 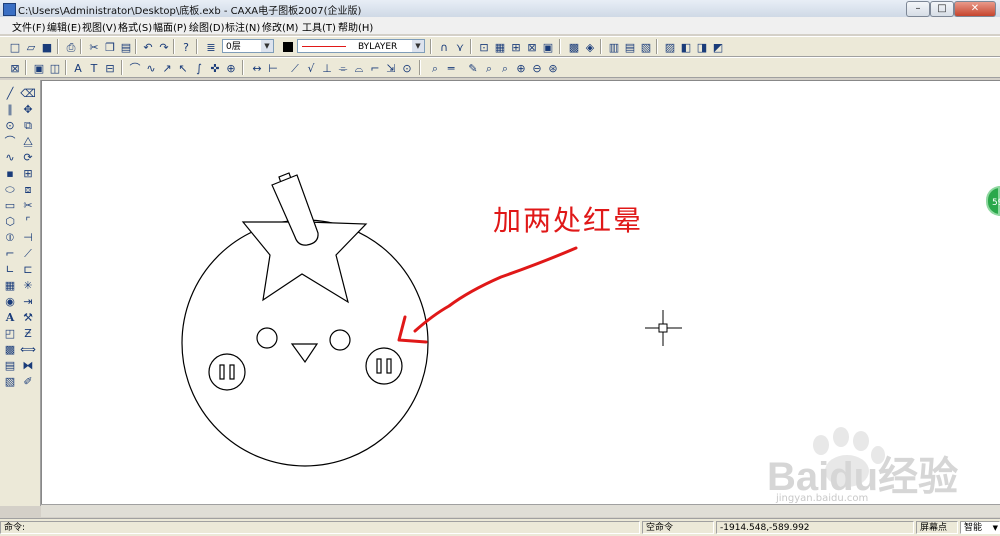 I want to click on circle-icon: ⊙, so click(x=10, y=125).